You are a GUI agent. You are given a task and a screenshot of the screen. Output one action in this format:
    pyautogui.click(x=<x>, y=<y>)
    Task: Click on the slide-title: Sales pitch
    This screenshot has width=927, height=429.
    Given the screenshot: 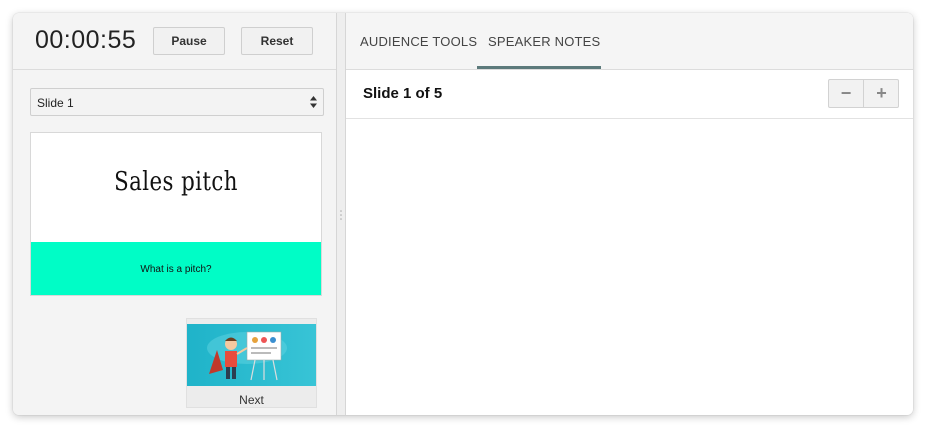 What is the action you would take?
    pyautogui.click(x=176, y=182)
    